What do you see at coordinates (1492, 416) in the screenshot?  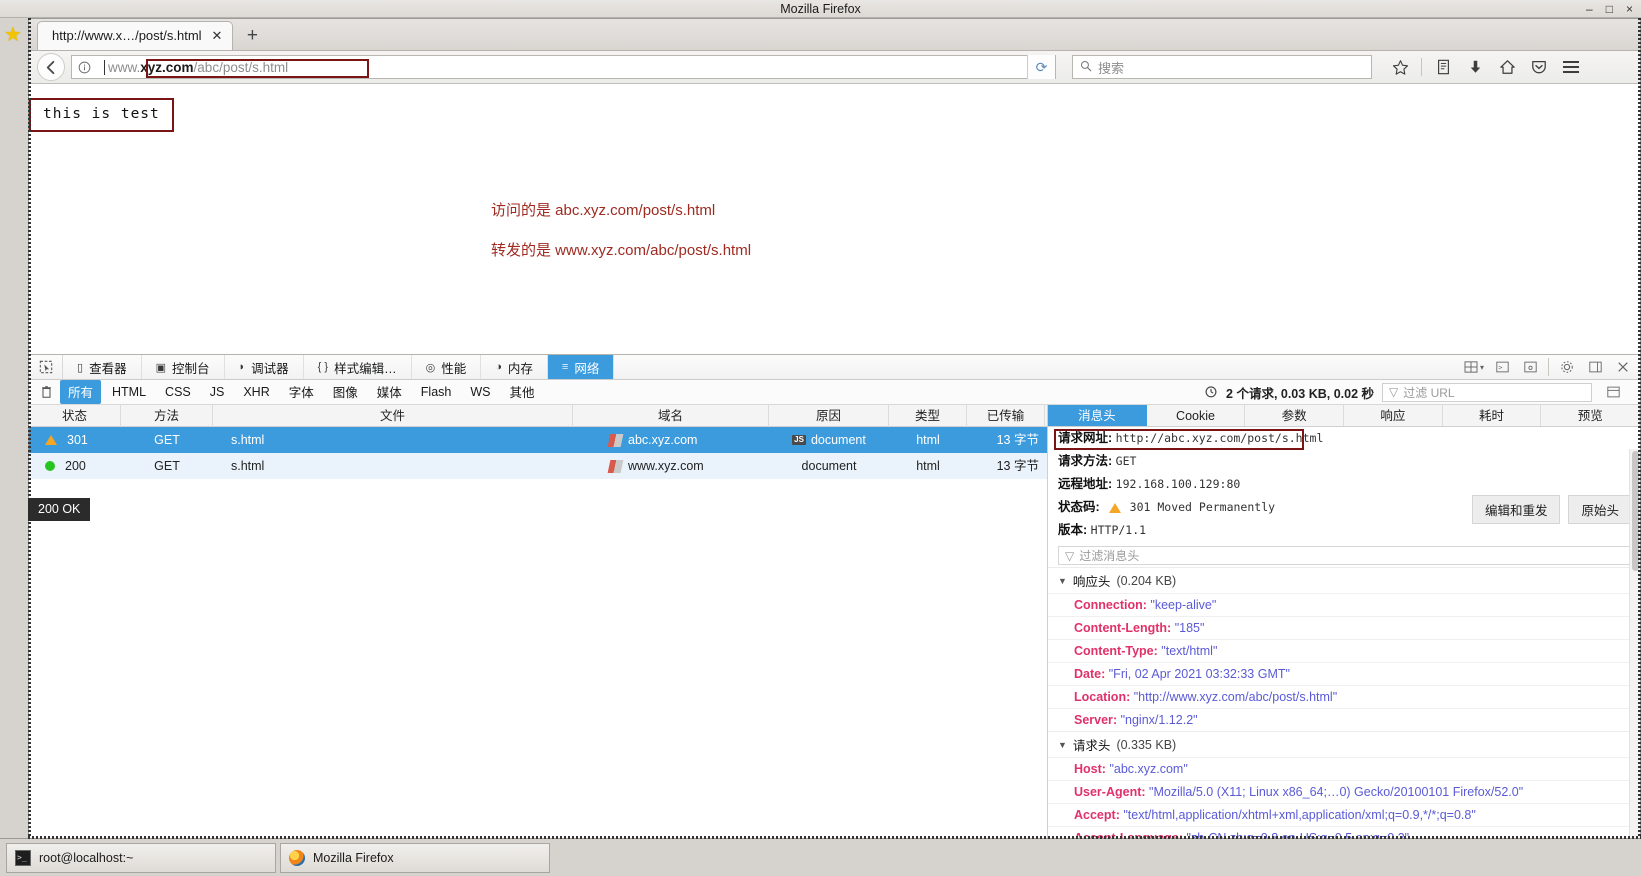 I see `details-tab-timings: 耗时` at bounding box center [1492, 416].